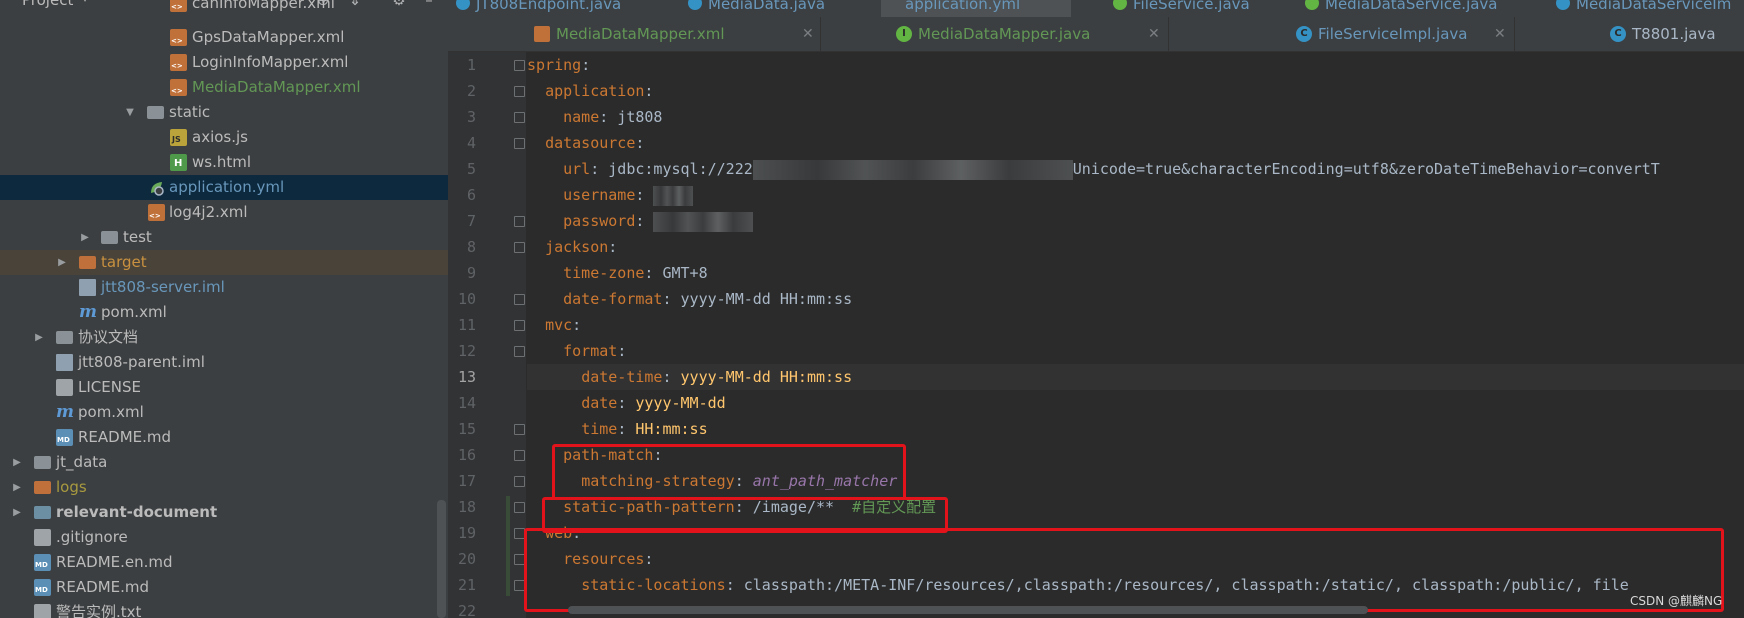  Describe the element at coordinates (224, 162) in the screenshot. I see `tree-item: ws.html` at that location.